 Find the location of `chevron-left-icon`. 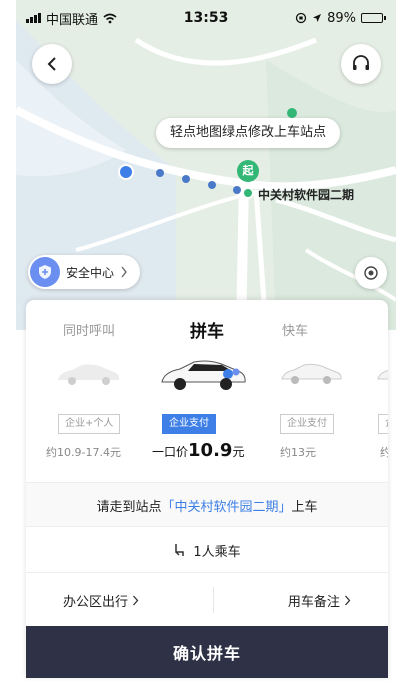

chevron-left-icon is located at coordinates (51, 64).